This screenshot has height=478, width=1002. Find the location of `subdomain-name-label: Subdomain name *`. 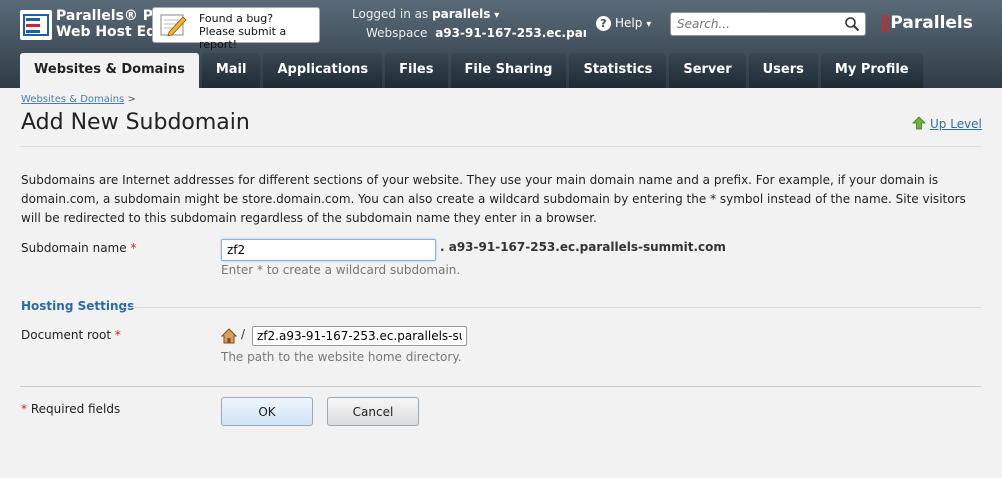

subdomain-name-label: Subdomain name * is located at coordinates (78, 248).